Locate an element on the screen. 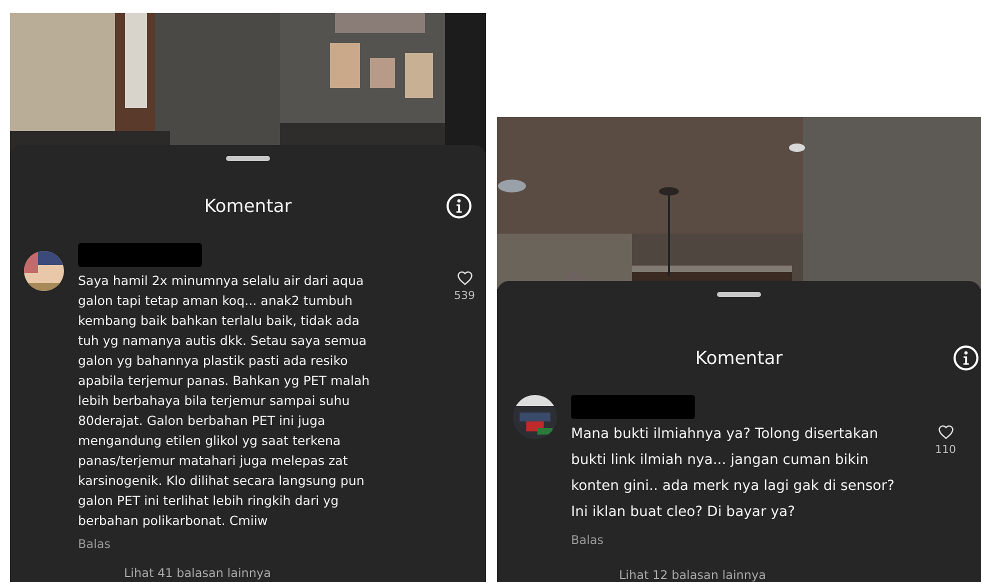  view-replies-link: Lihat 41 balasan lainnya is located at coordinates (197, 573).